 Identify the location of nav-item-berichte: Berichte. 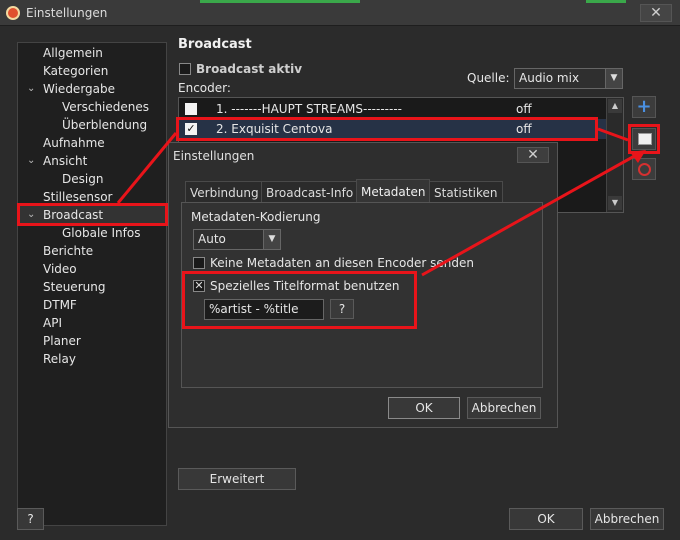
(68, 251).